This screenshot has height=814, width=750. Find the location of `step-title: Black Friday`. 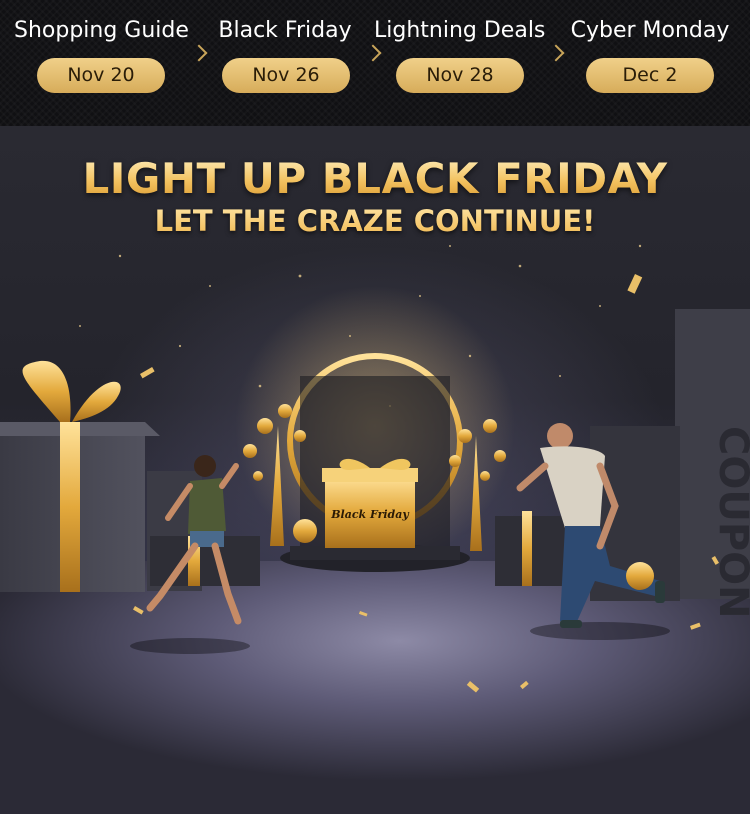

step-title: Black Friday is located at coordinates (285, 30).